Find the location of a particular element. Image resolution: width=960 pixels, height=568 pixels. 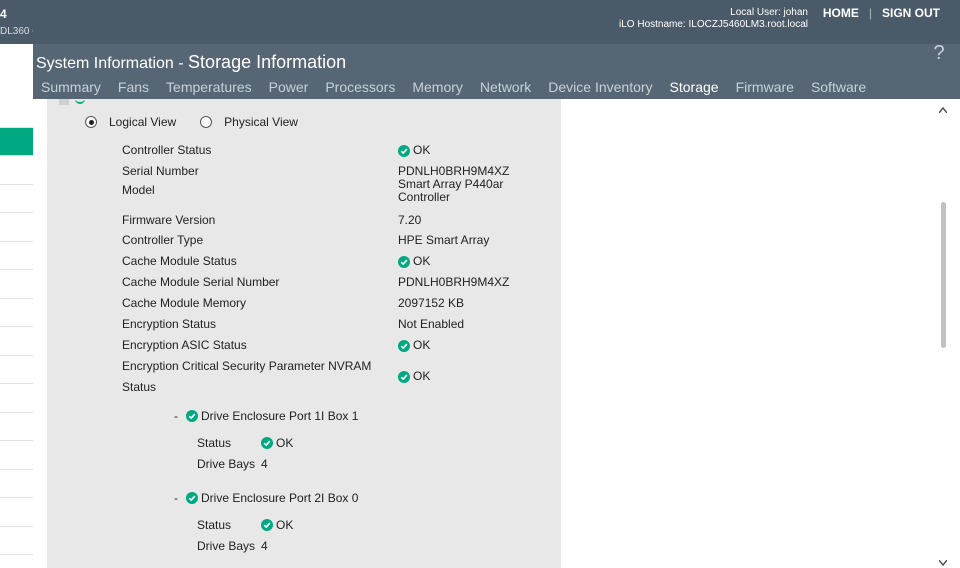

vertical-scrollbar is located at coordinates (943, 333).